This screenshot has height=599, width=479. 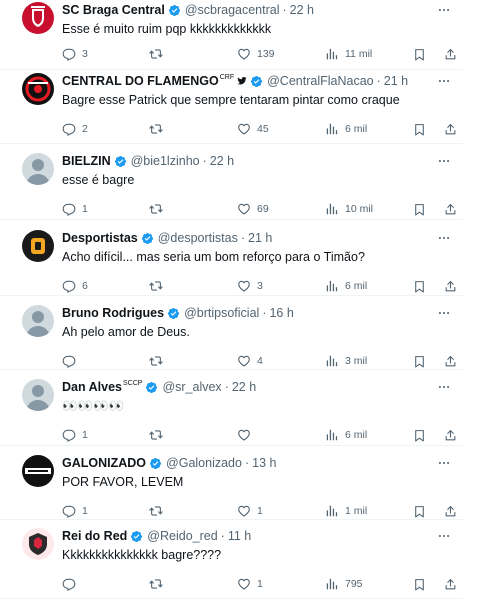 I want to click on display-name: CENTRAL DO FLAMENGO, so click(x=140, y=81).